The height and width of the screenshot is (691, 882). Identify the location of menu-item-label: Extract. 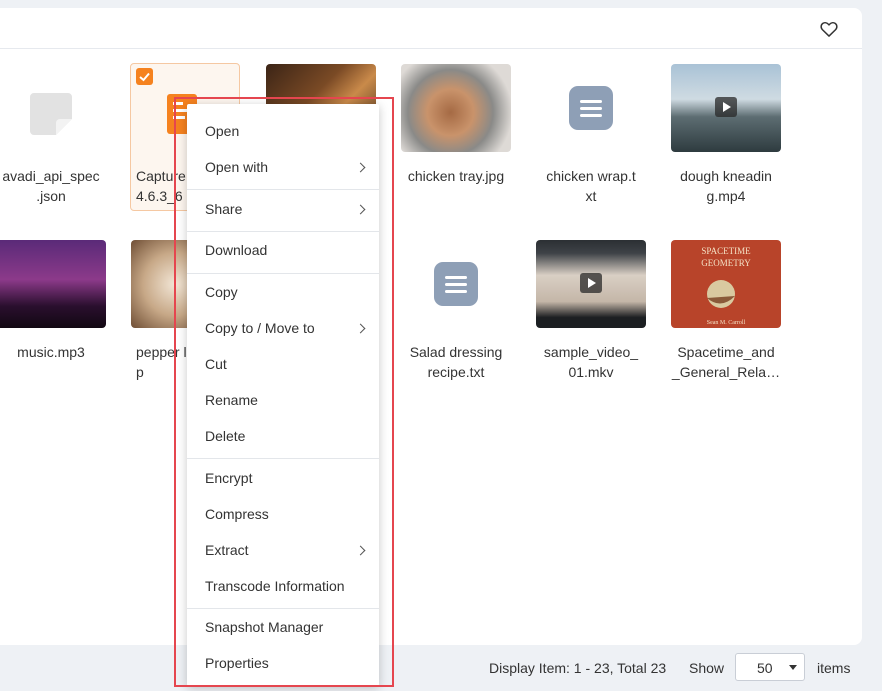
(227, 550).